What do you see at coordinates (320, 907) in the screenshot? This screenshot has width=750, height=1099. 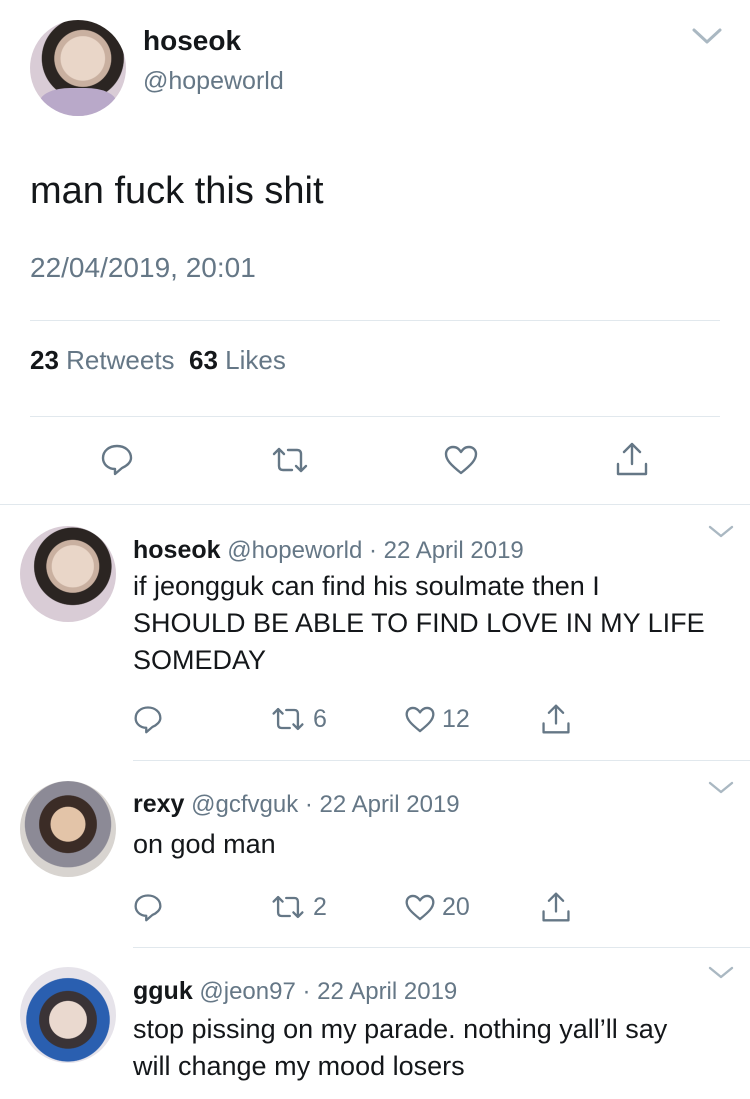 I see `retweet-count: 2` at bounding box center [320, 907].